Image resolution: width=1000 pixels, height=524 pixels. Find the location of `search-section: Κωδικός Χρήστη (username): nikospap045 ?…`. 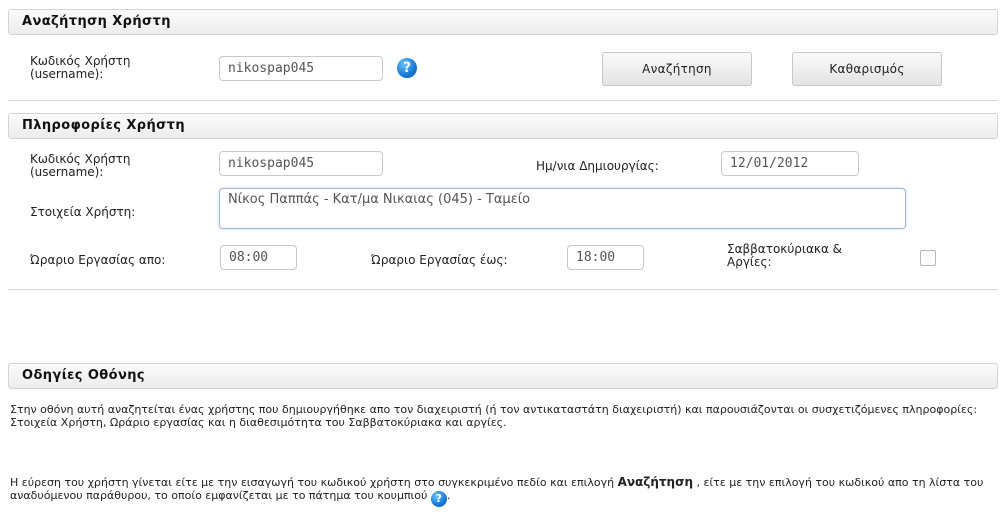

search-section: Κωδικός Χρήστη (username): nikospap045 ?… is located at coordinates (503, 68).